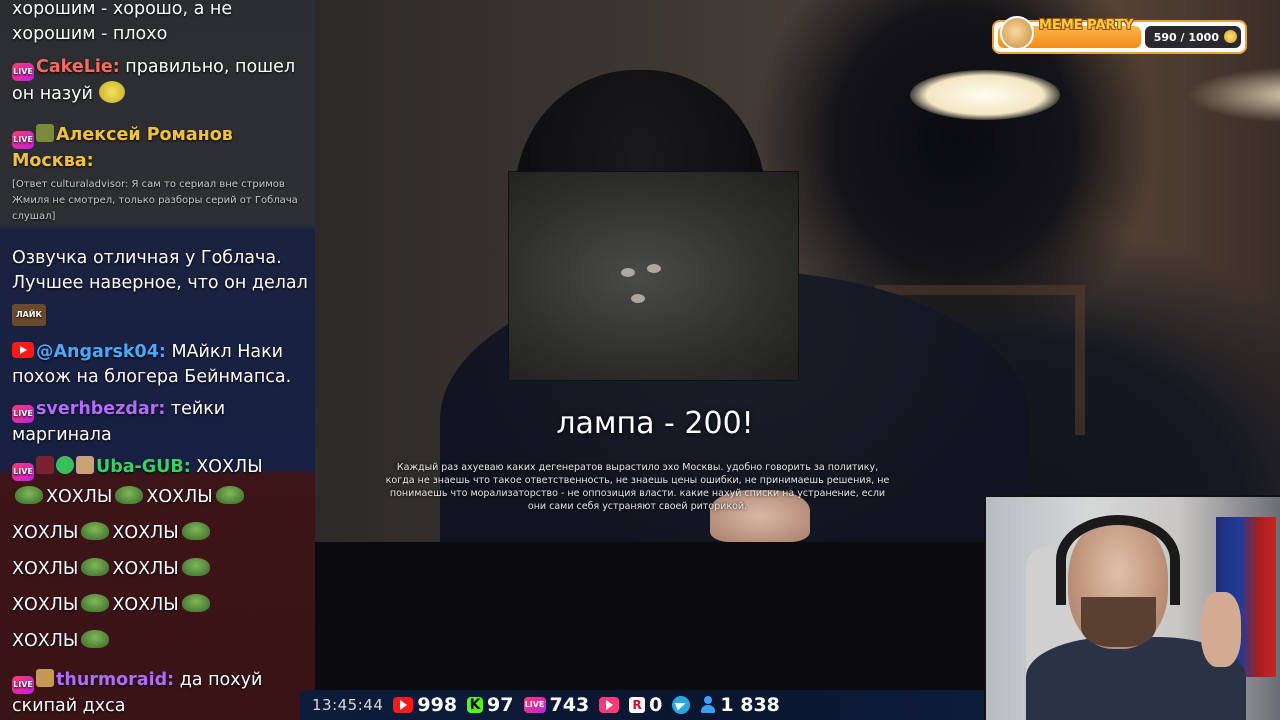 The image size is (1280, 720). What do you see at coordinates (655, 423) in the screenshot?
I see `donation-title: лампа - 200!` at bounding box center [655, 423].